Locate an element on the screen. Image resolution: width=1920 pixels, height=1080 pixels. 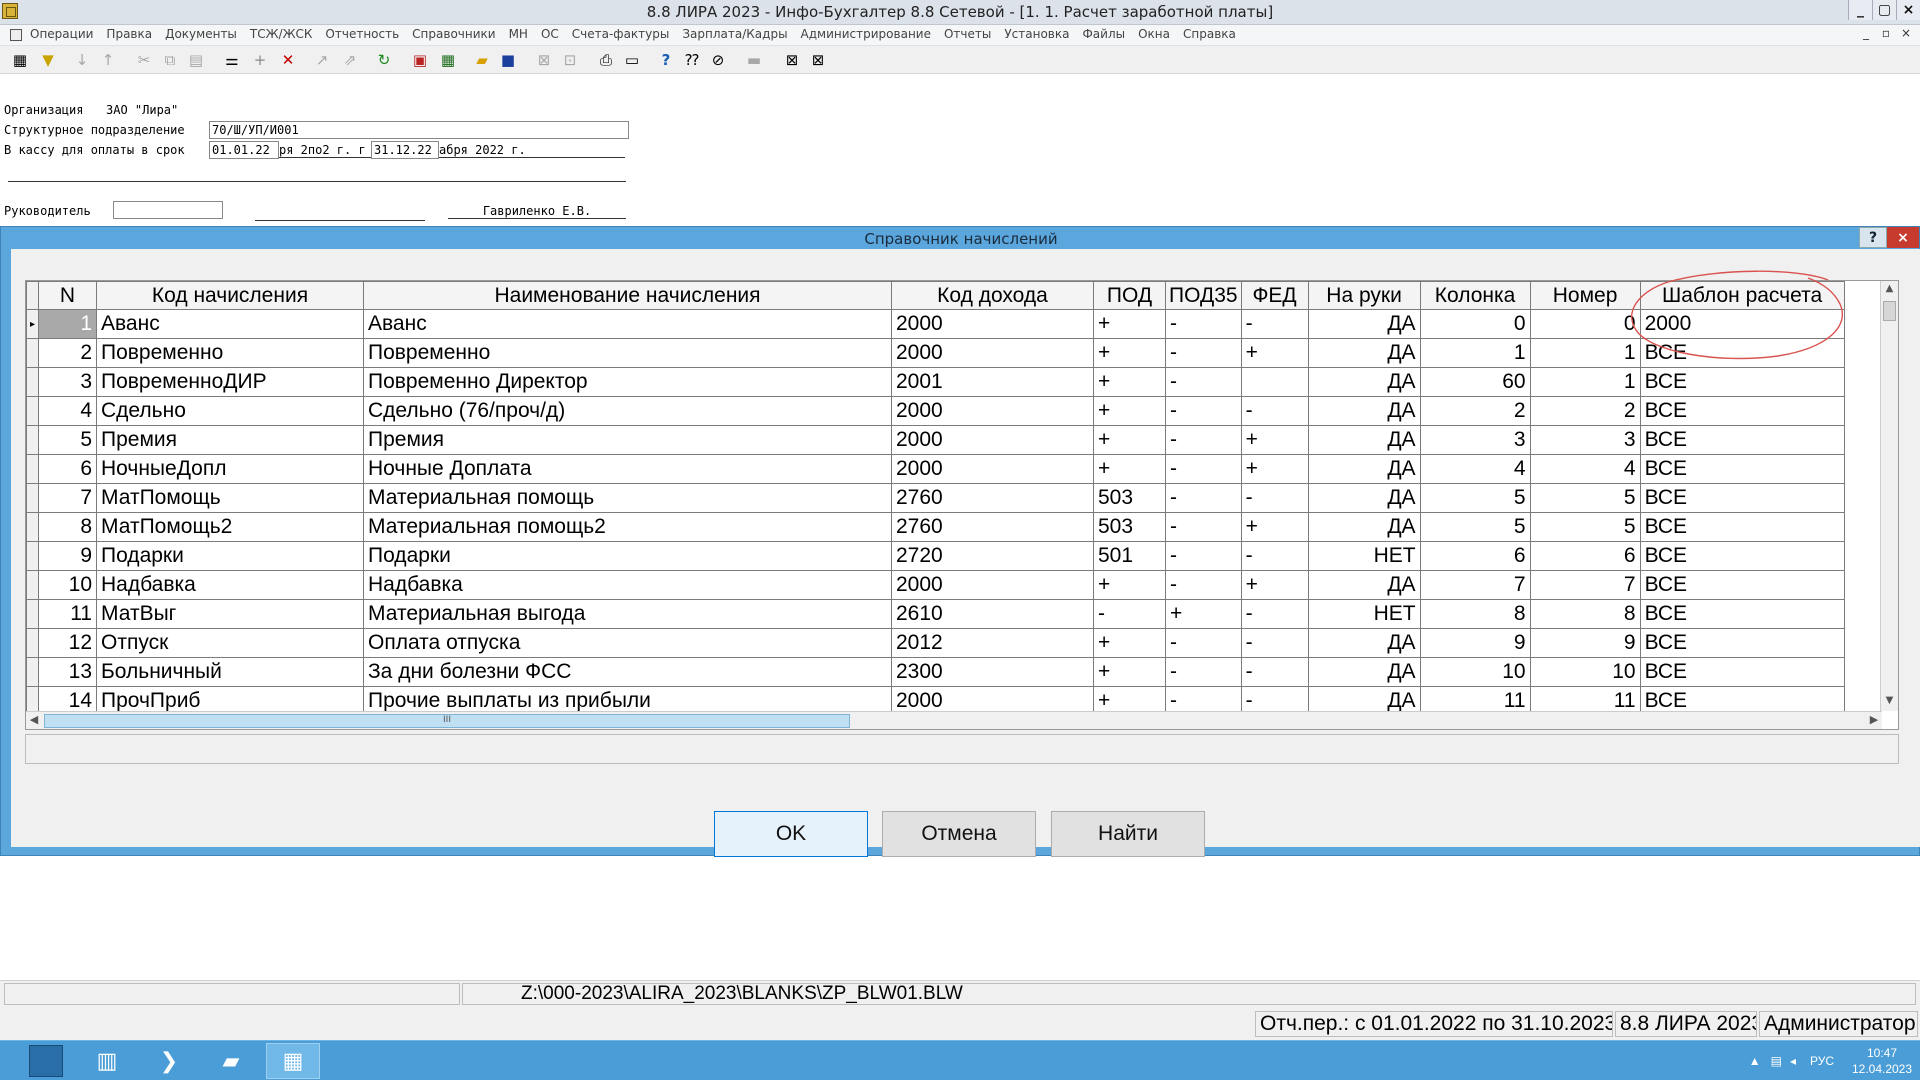
move-all-icon: ⇗ is located at coordinates (350, 60).